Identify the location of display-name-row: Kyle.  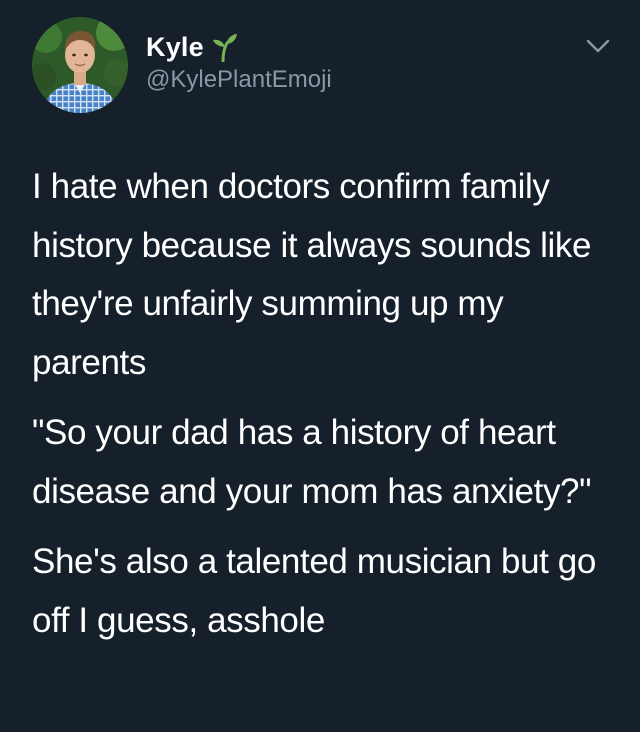
(192, 47).